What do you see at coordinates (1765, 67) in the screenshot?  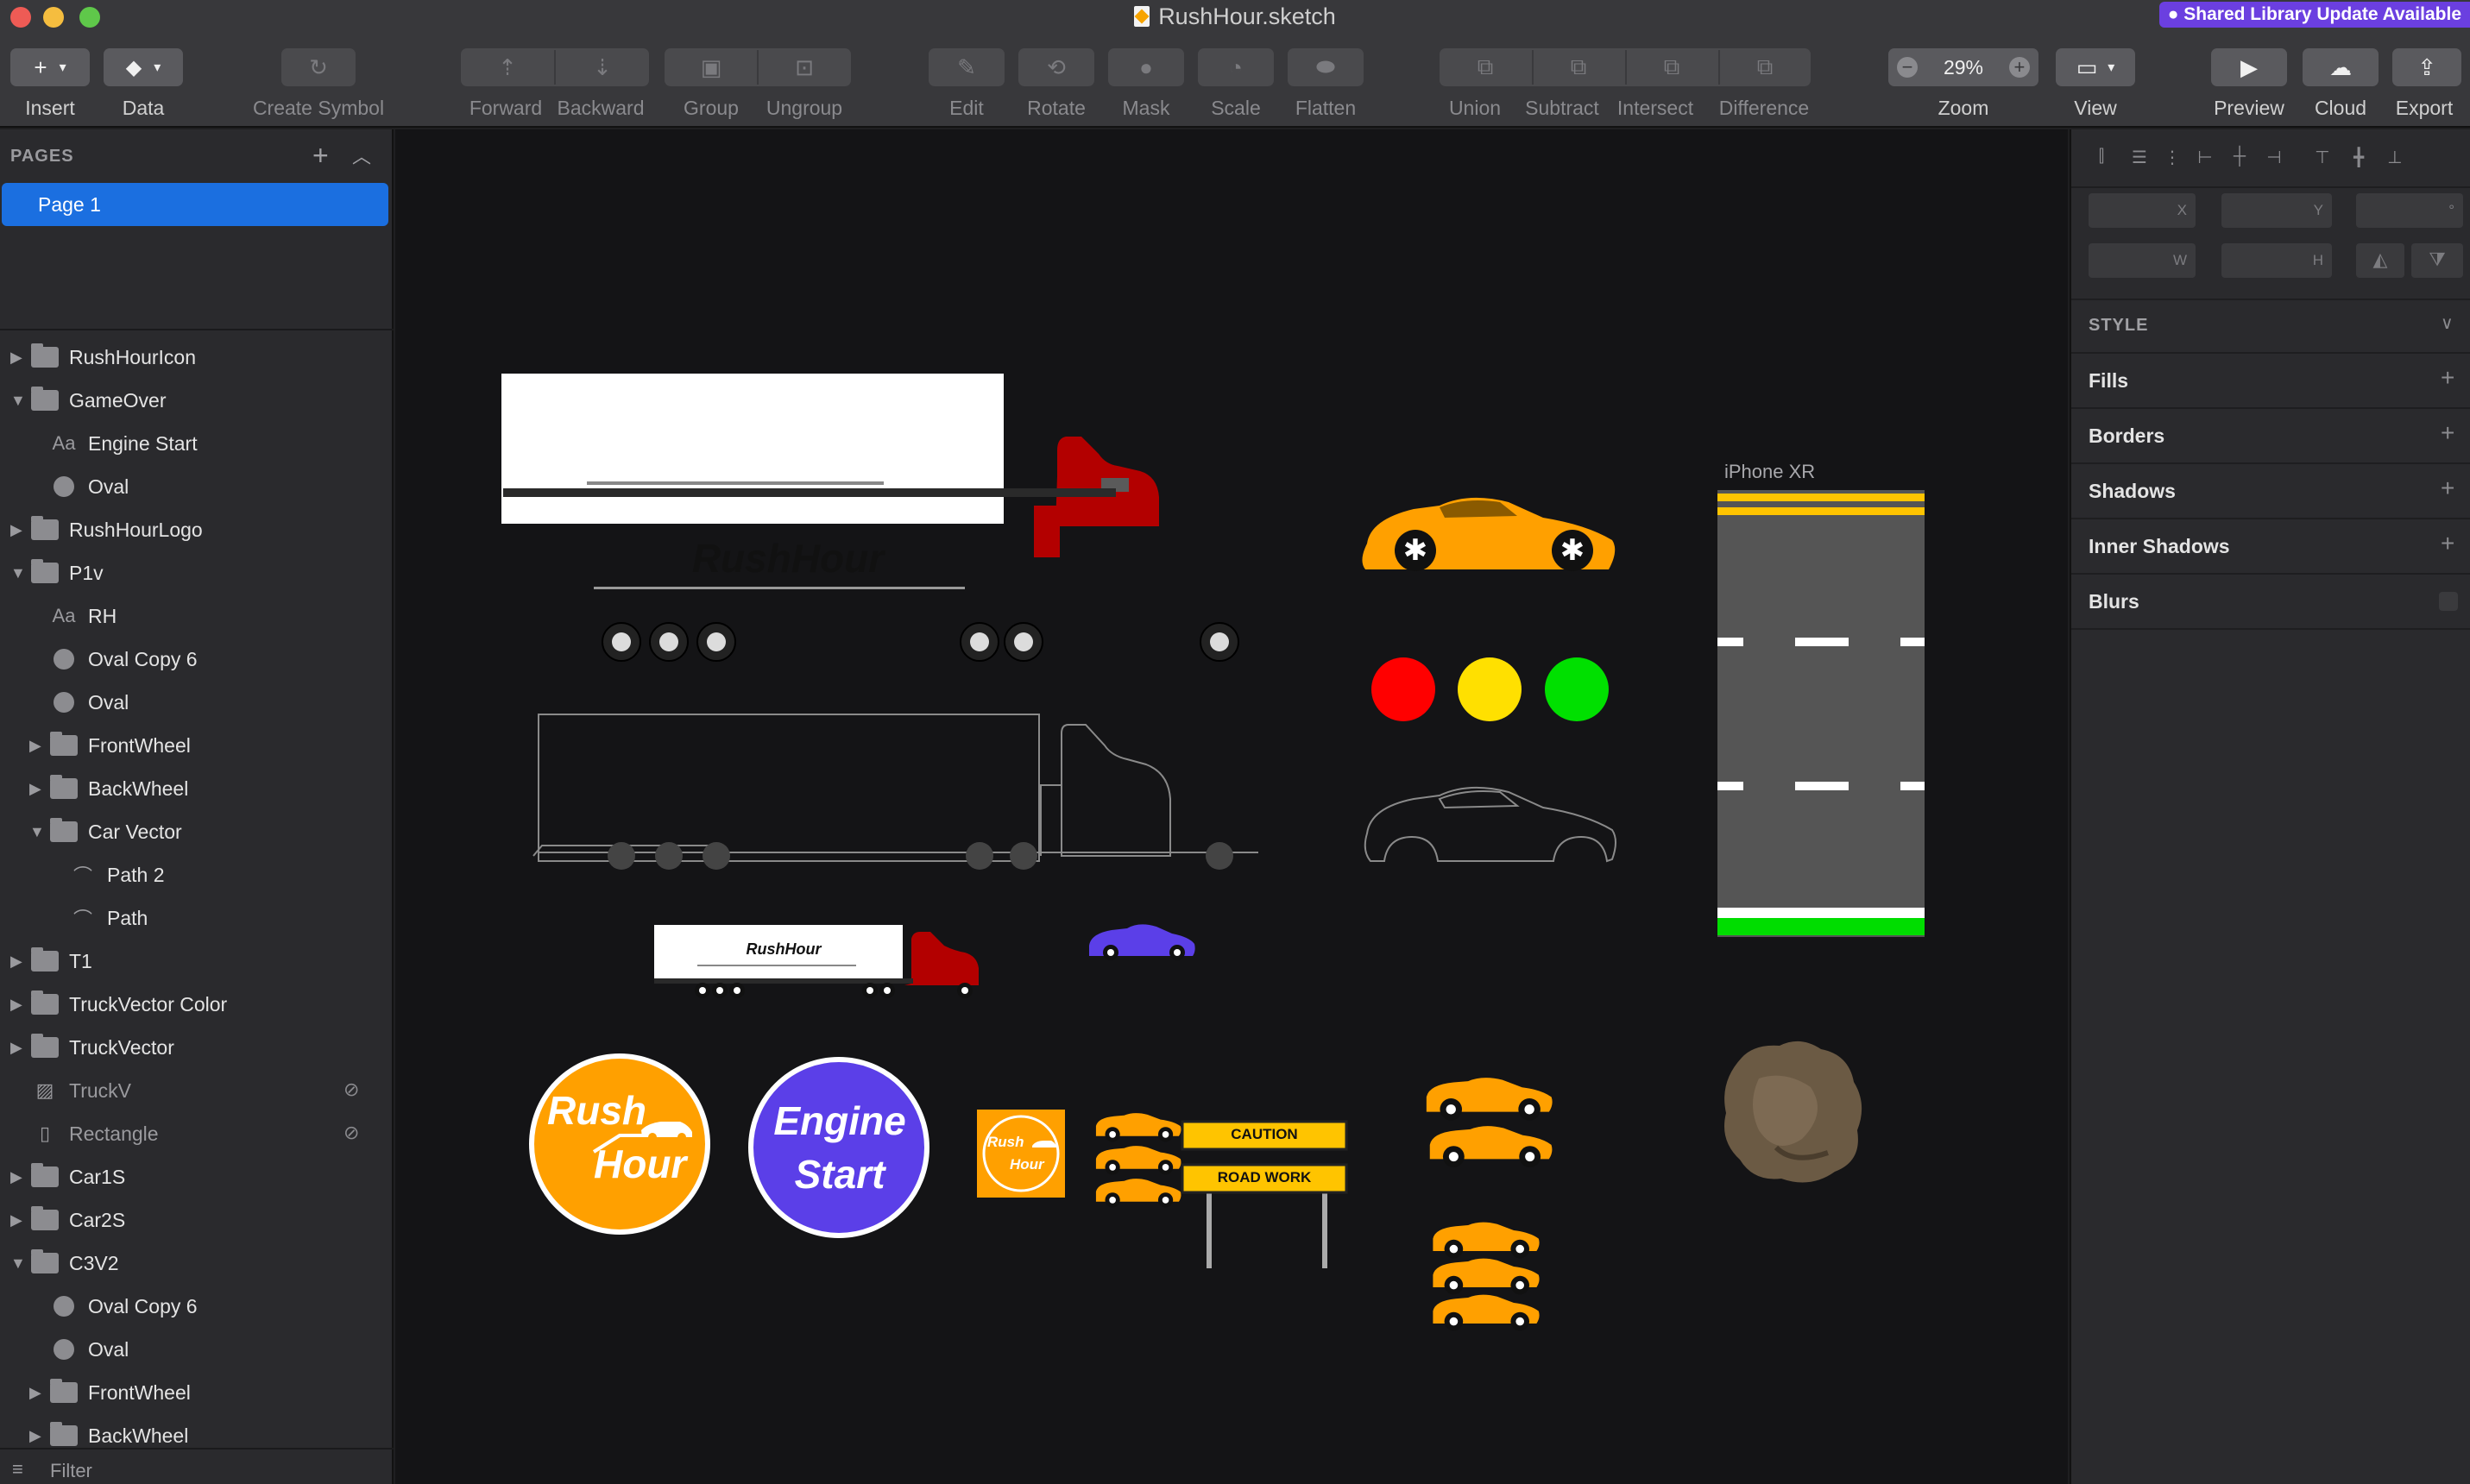 I see `difference-button: ⧉` at bounding box center [1765, 67].